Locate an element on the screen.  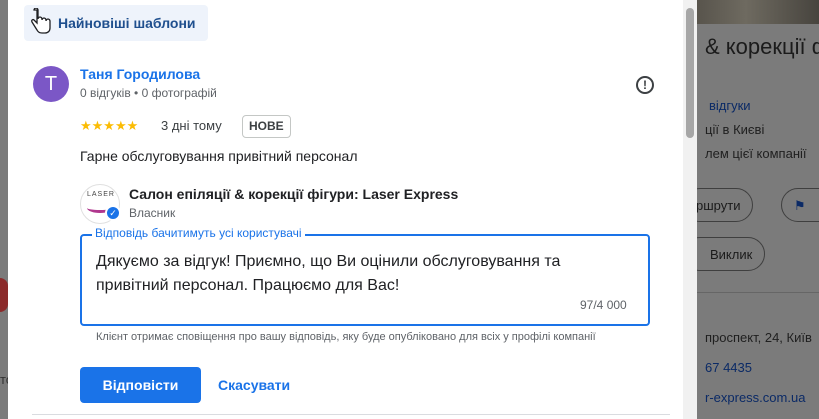
background-business-photo is located at coordinates (758, 12).